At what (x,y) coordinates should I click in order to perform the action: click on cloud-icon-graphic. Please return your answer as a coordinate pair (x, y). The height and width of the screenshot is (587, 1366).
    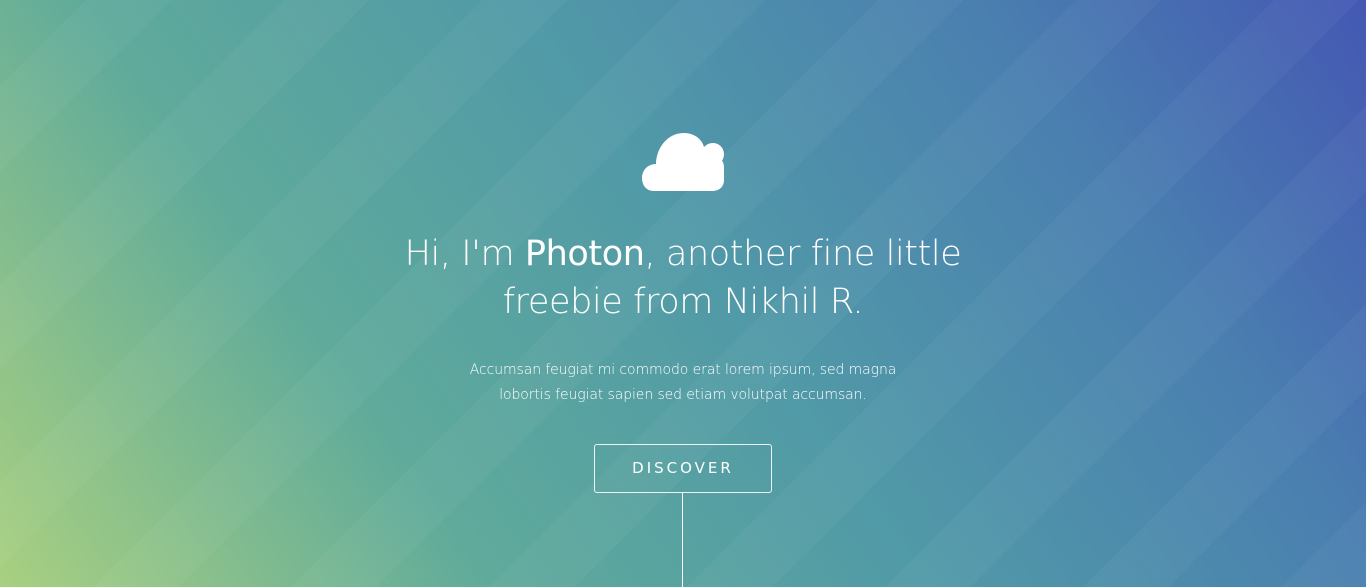
    Looking at the image, I should click on (683, 162).